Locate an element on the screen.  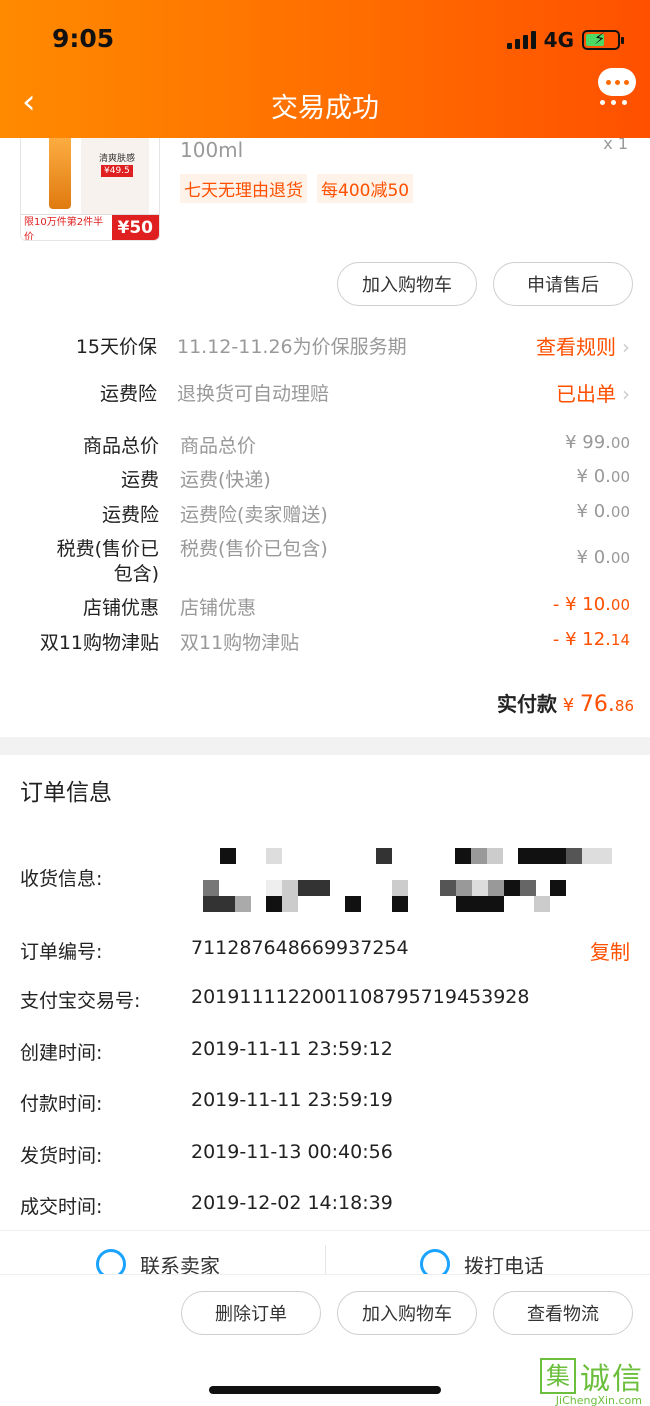
price-row-label: 运费险 is located at coordinates (130, 515).